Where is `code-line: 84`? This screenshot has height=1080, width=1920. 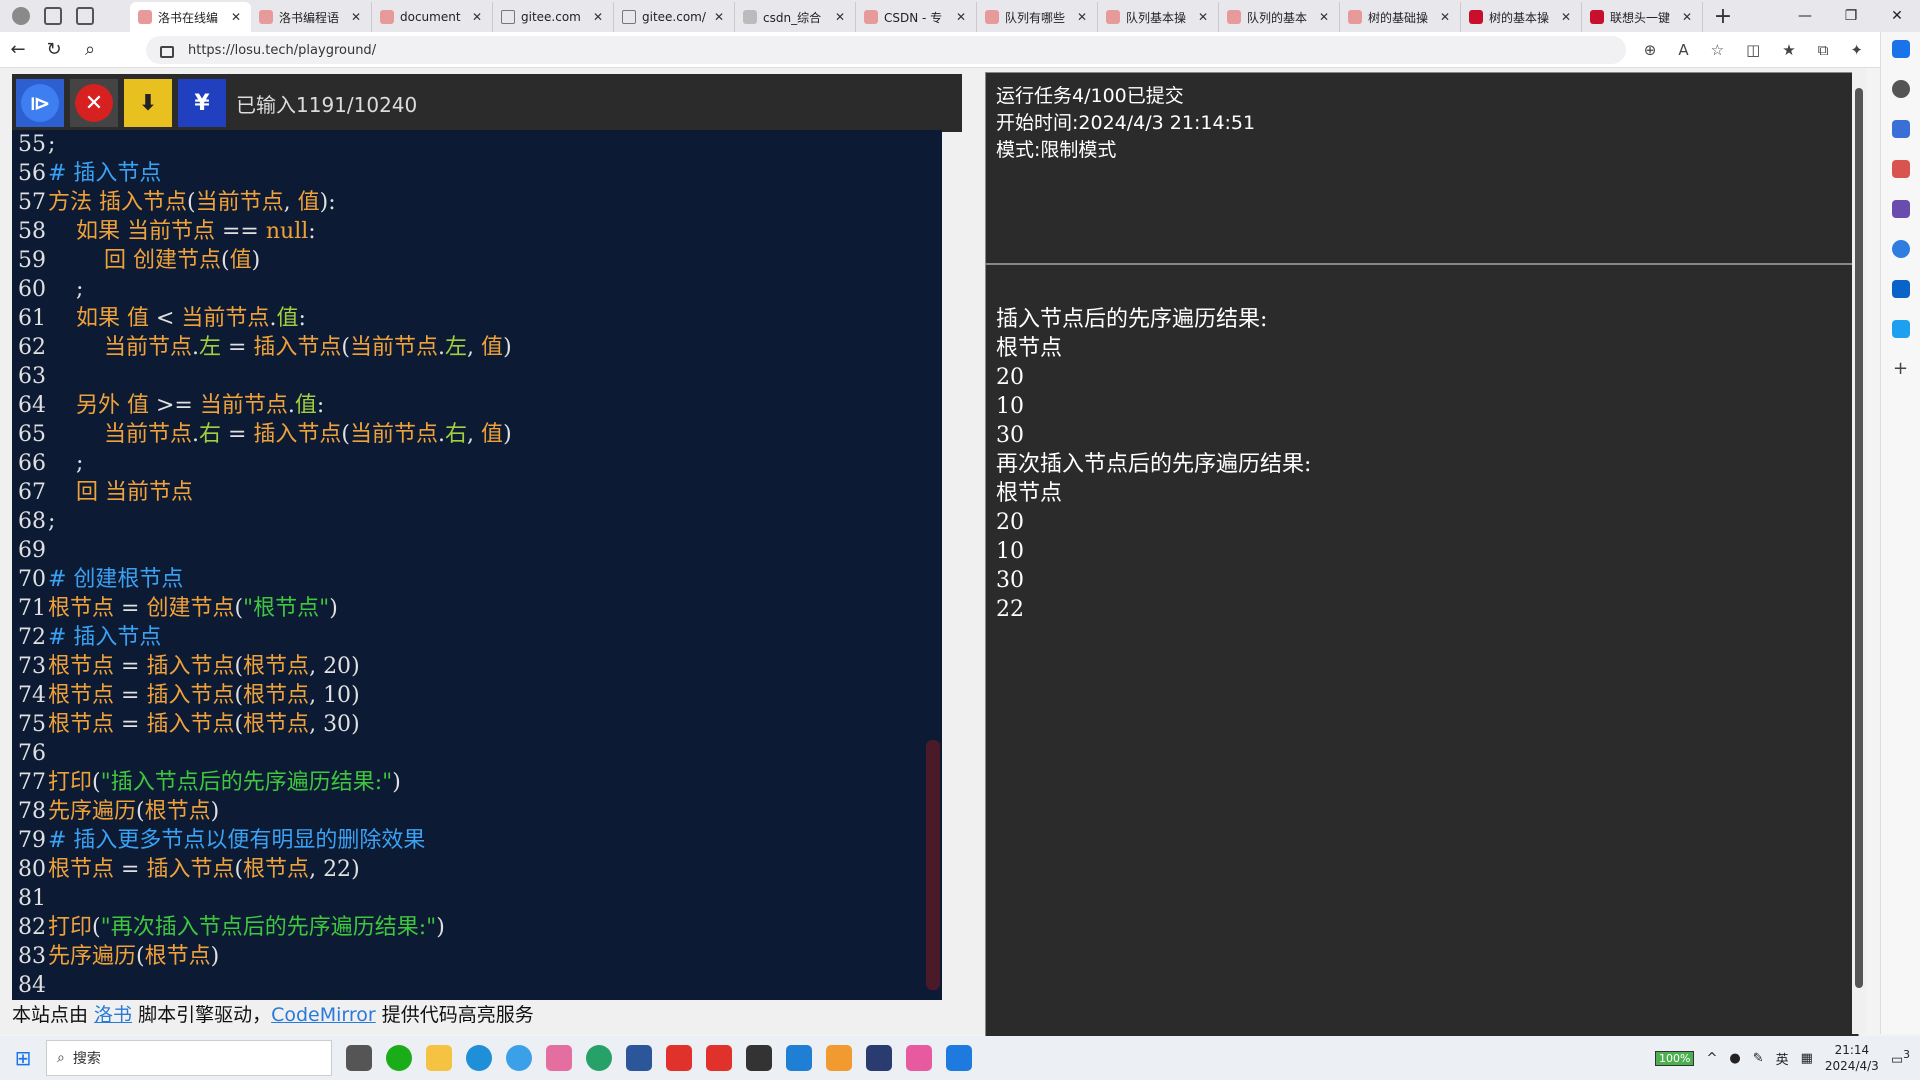
code-line: 84 is located at coordinates (477, 985).